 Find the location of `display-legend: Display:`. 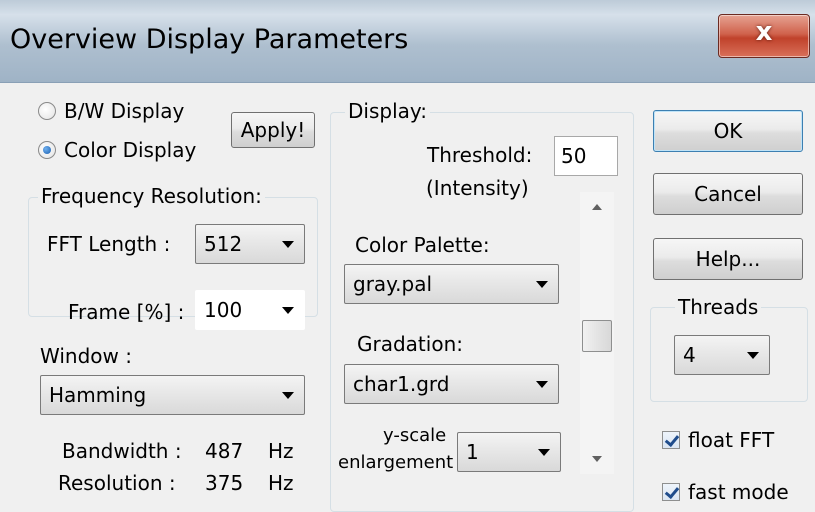

display-legend: Display: is located at coordinates (388, 111).